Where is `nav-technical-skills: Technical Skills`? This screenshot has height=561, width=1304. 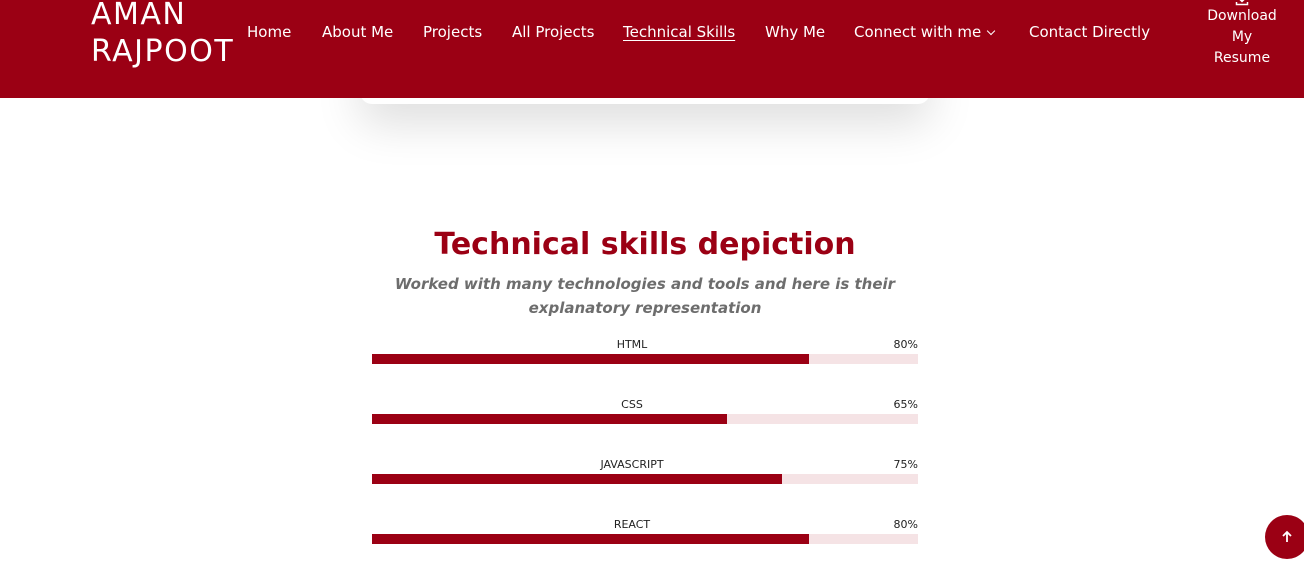 nav-technical-skills: Technical Skills is located at coordinates (679, 32).